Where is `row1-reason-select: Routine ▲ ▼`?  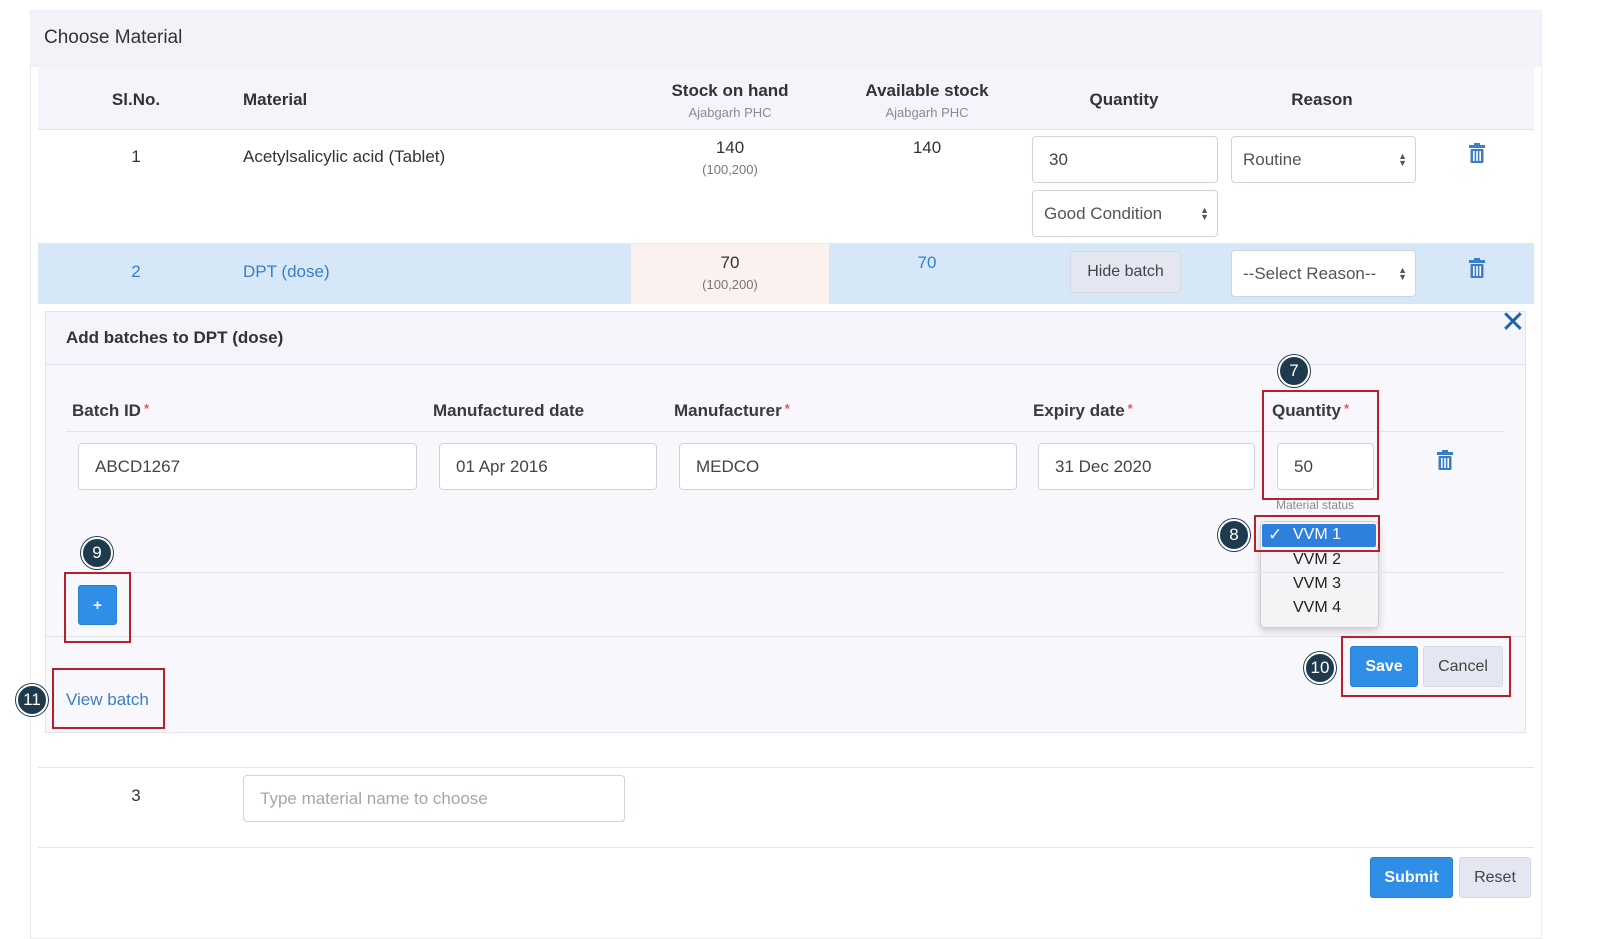
row1-reason-select: Routine ▲ ▼ is located at coordinates (1323, 159).